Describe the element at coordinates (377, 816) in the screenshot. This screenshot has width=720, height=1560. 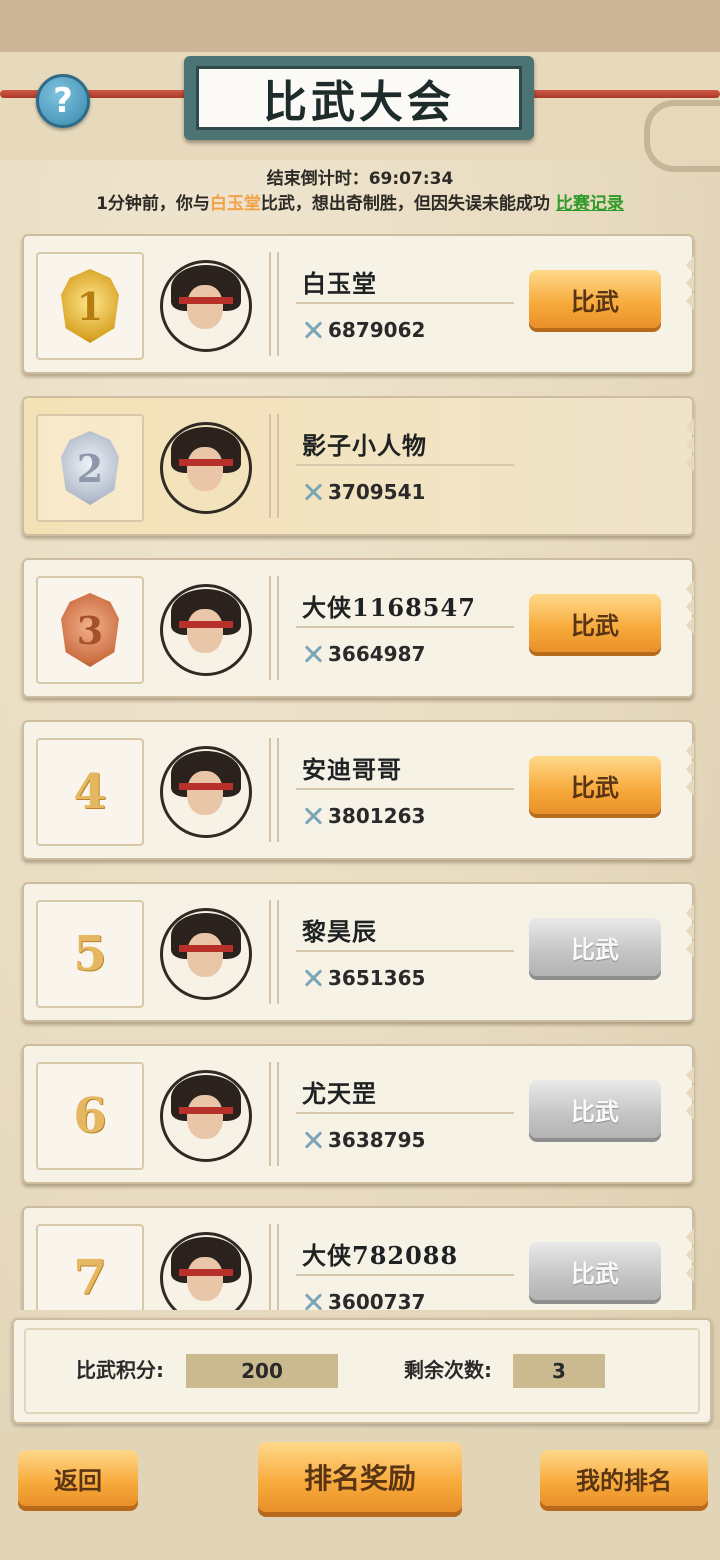
I see `power-value: 3801263` at that location.